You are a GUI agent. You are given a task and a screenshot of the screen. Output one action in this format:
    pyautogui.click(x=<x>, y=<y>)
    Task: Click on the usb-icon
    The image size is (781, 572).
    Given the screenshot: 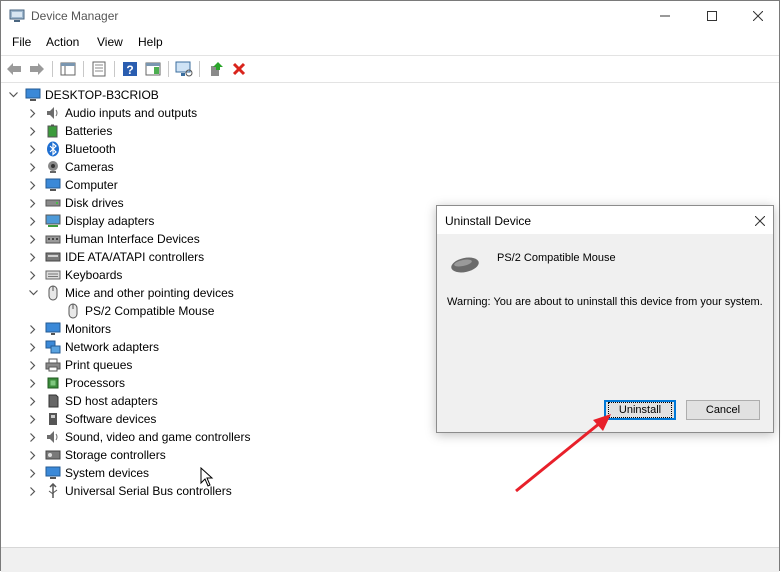 What is the action you would take?
    pyautogui.click(x=53, y=491)
    